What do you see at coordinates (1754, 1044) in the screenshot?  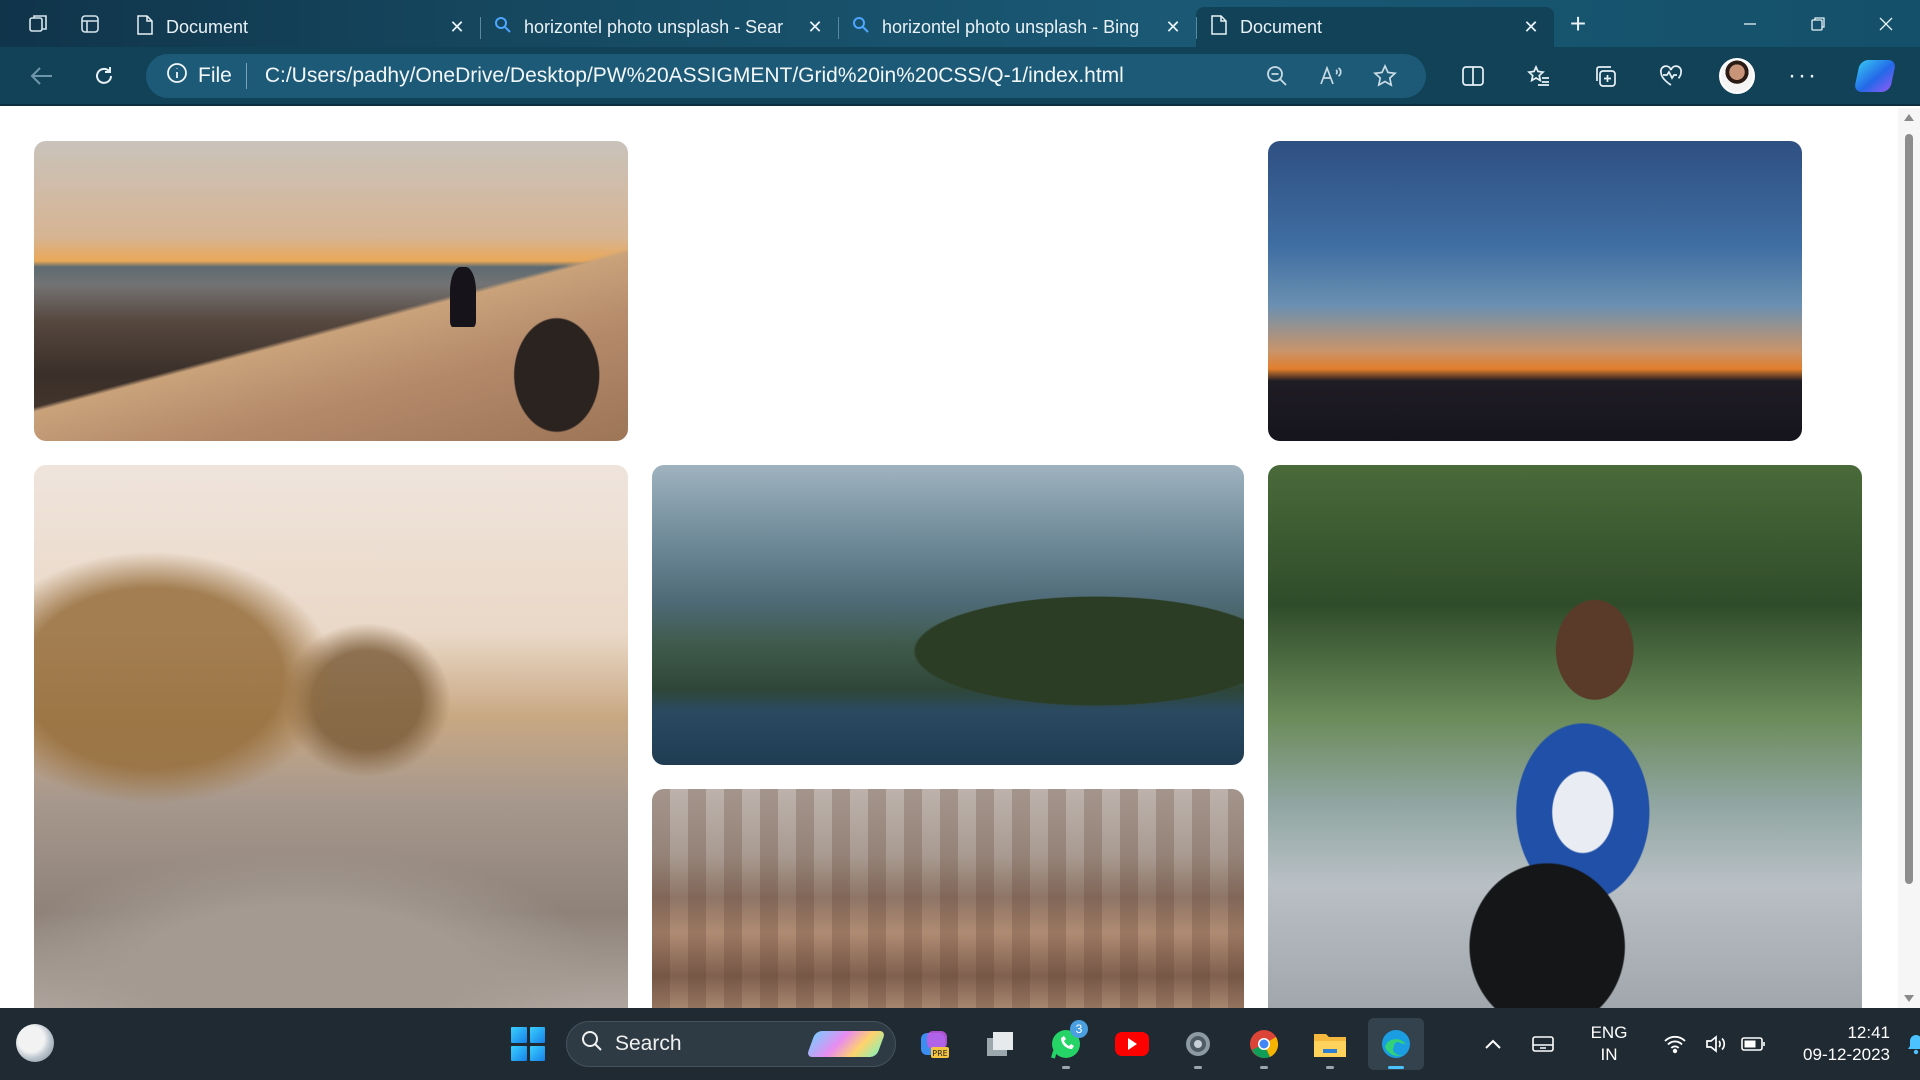 I see `battery-icon` at bounding box center [1754, 1044].